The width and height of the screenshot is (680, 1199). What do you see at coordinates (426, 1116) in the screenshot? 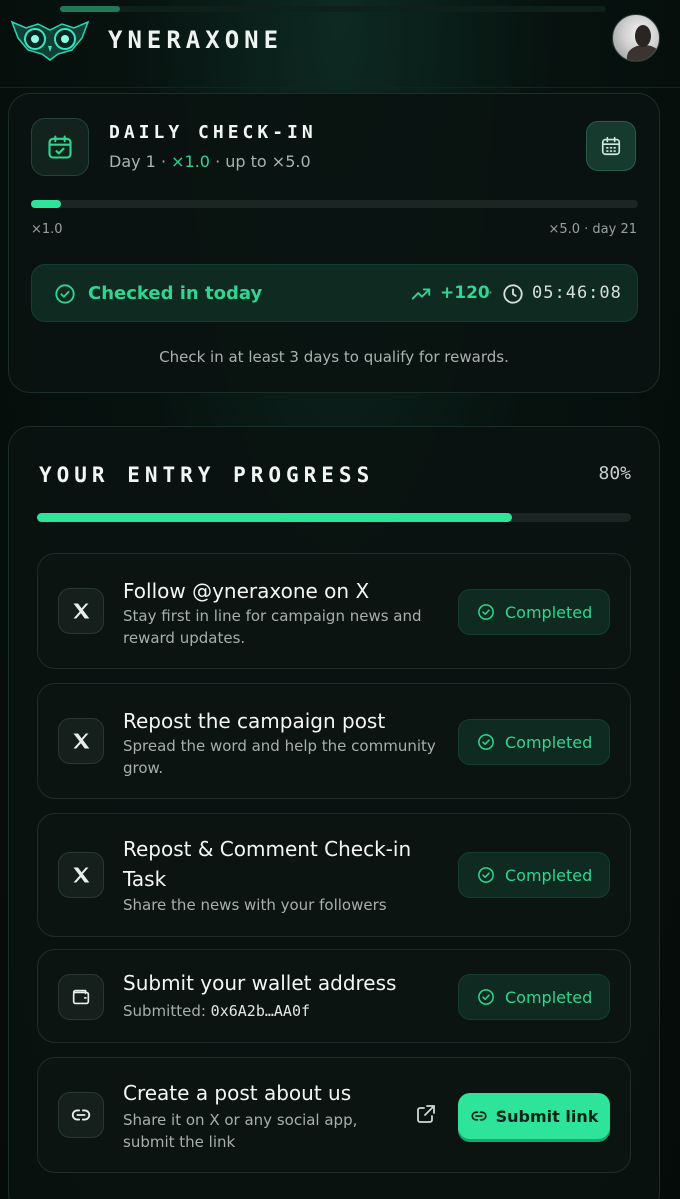
I see `external-link-icon` at bounding box center [426, 1116].